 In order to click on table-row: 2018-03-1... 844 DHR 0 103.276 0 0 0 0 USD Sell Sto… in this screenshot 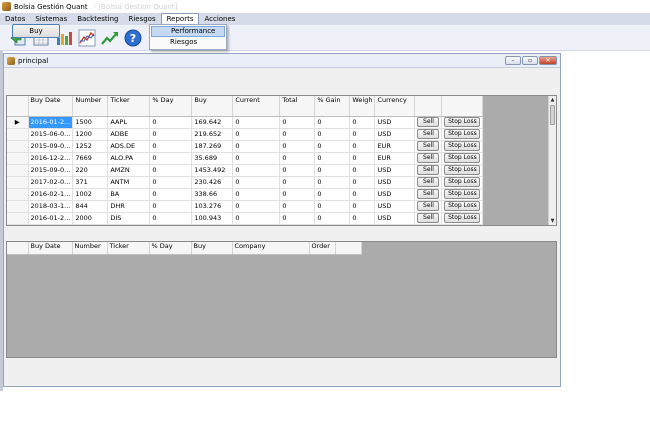, I will do `click(245, 206)`.